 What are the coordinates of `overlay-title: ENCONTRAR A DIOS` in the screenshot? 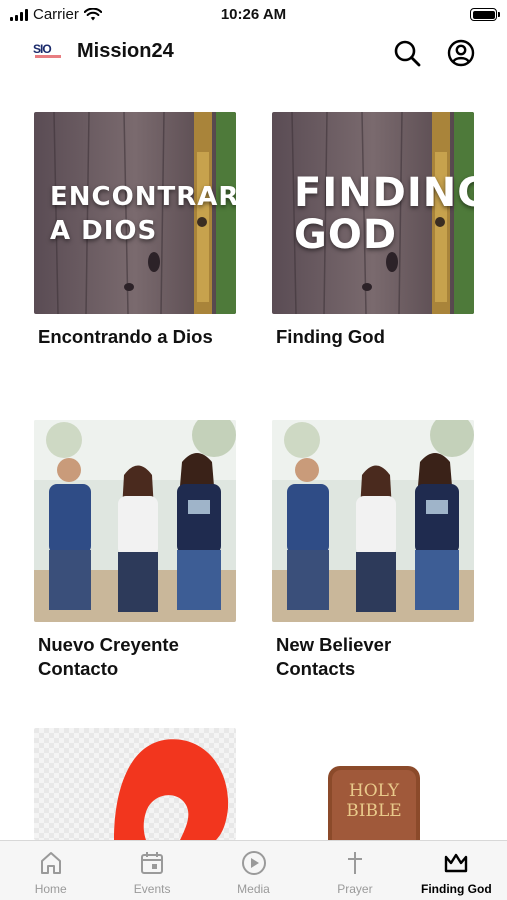 It's located at (143, 214).